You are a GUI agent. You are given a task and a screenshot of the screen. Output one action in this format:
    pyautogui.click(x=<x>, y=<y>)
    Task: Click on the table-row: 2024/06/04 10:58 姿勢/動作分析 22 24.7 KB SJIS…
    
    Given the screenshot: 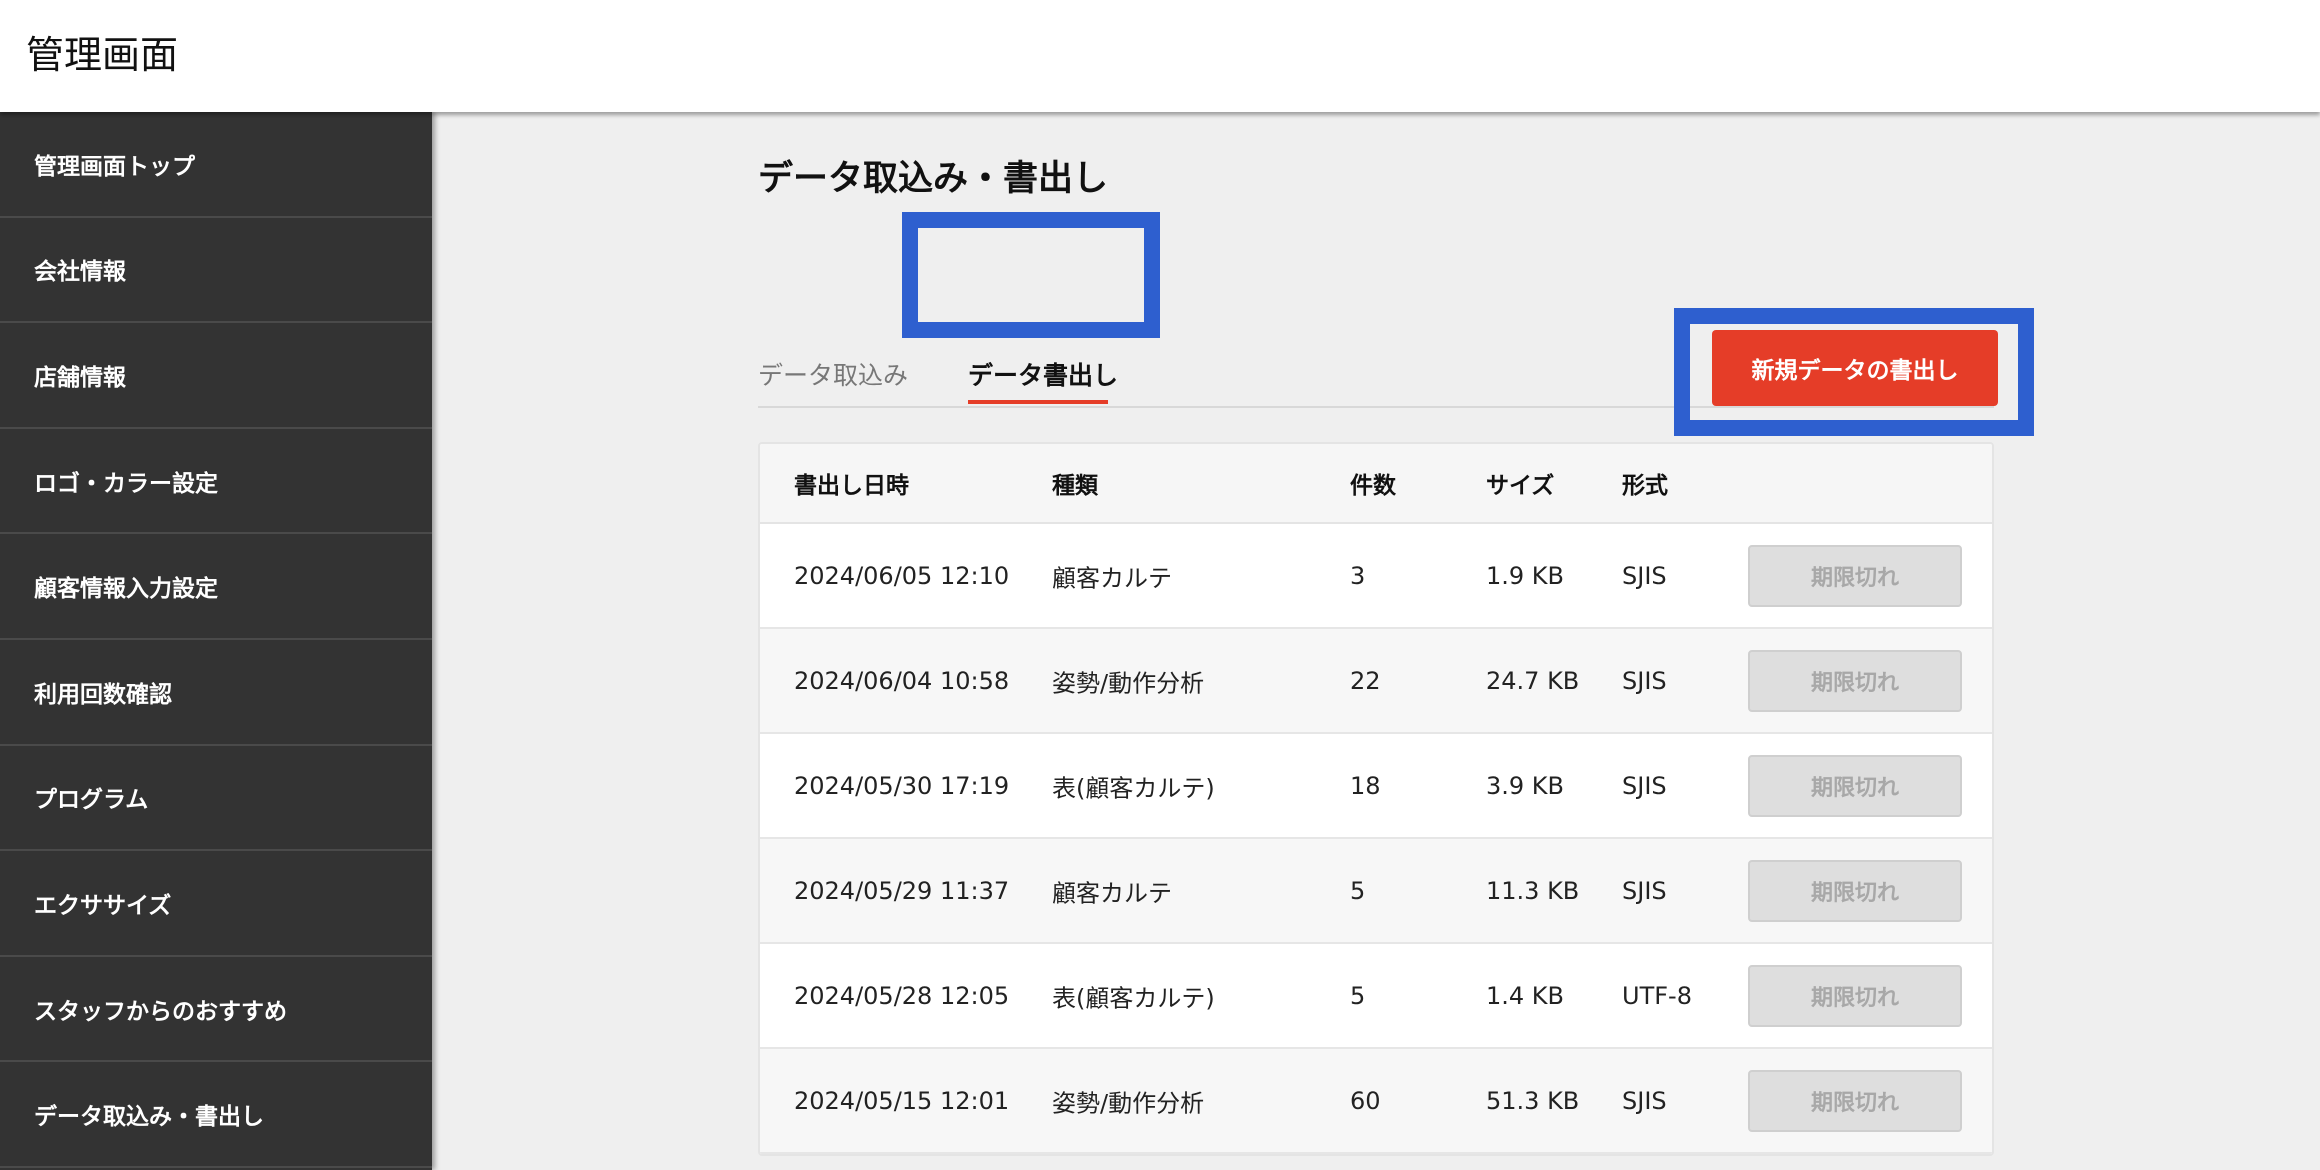 What is the action you would take?
    pyautogui.click(x=1376, y=681)
    